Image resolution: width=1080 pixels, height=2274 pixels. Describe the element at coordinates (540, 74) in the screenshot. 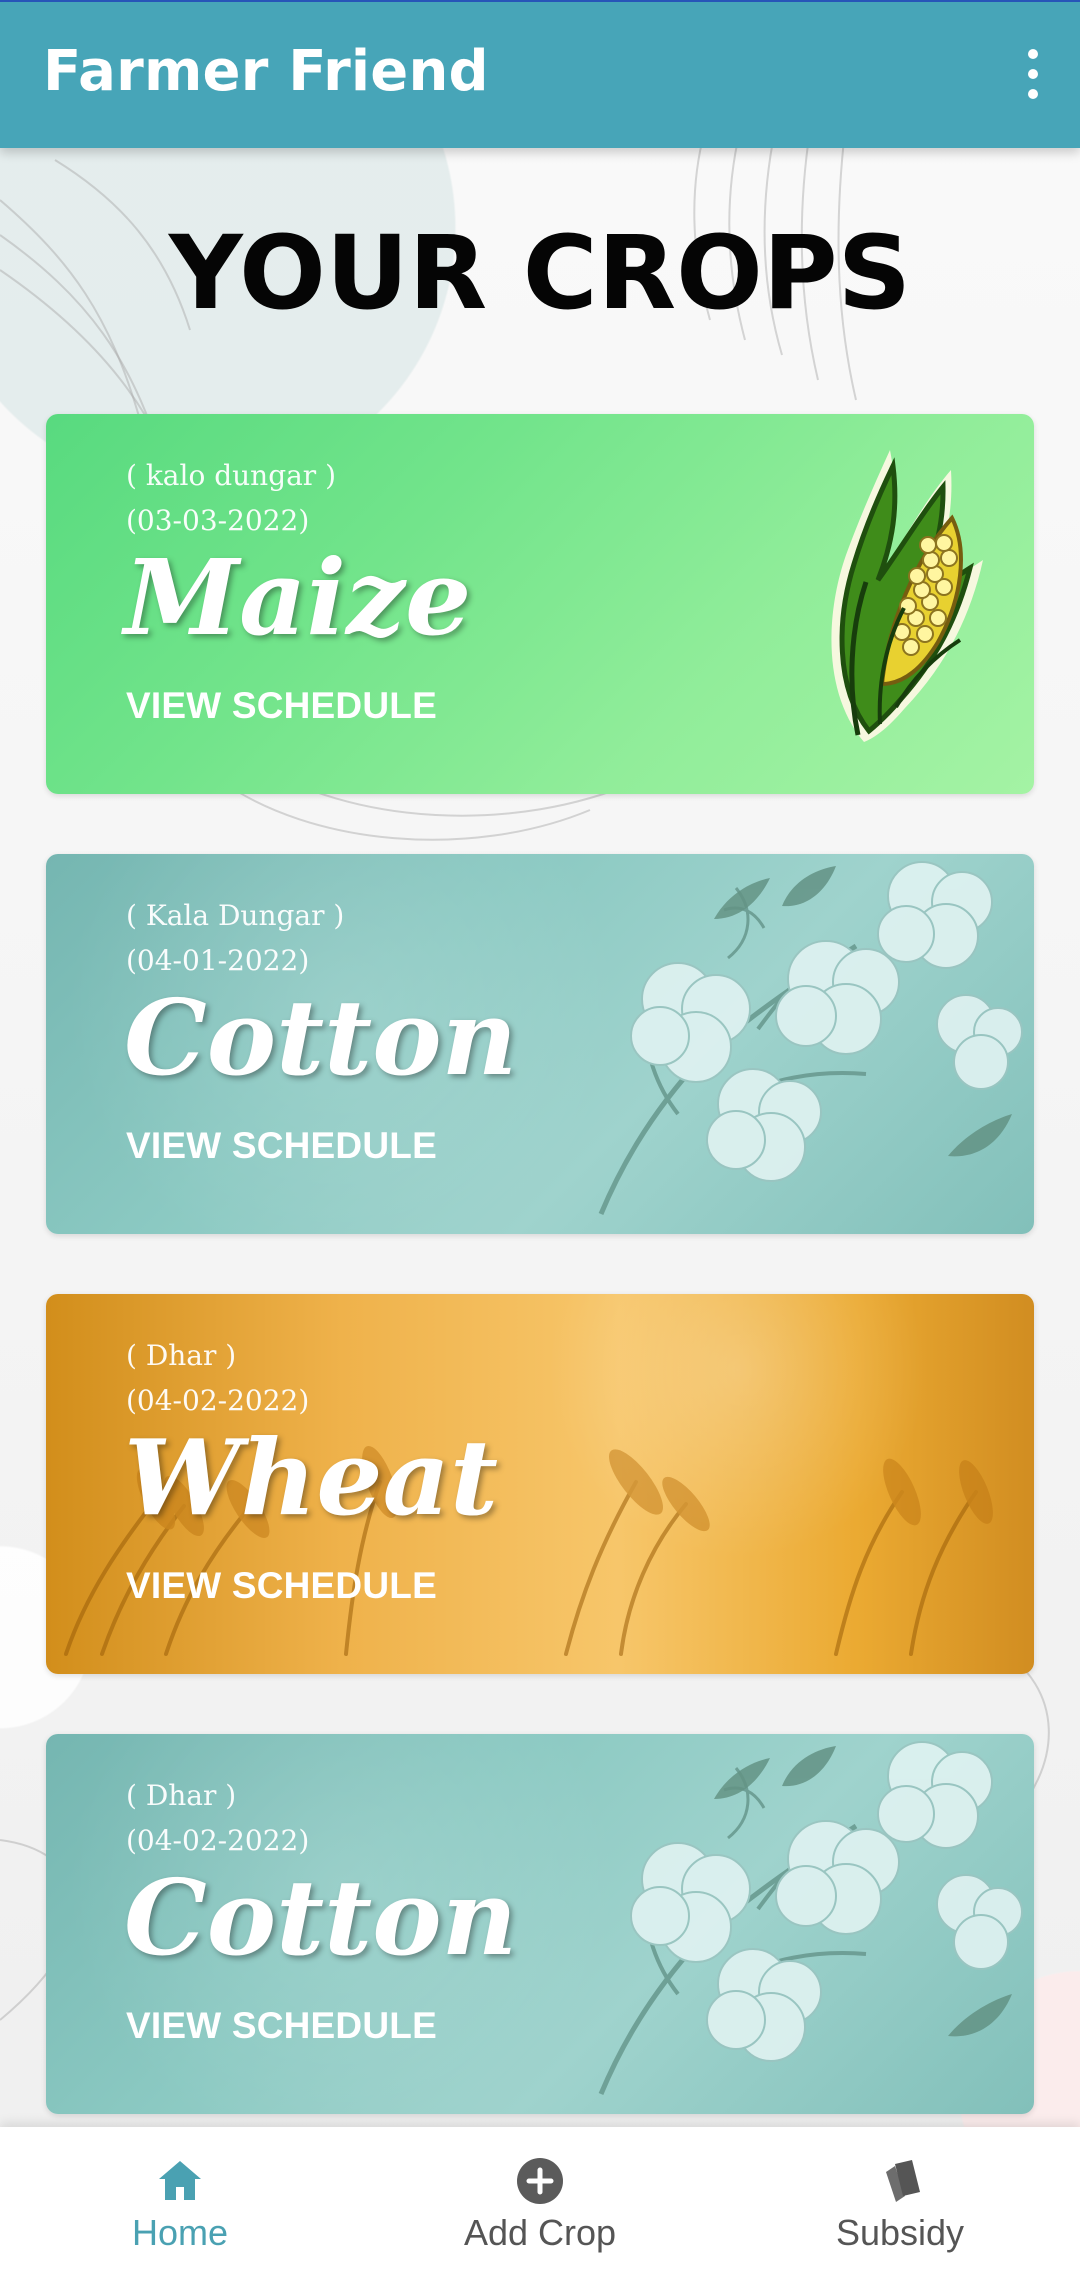

I see `top-app-bar: Farmer Friend` at that location.